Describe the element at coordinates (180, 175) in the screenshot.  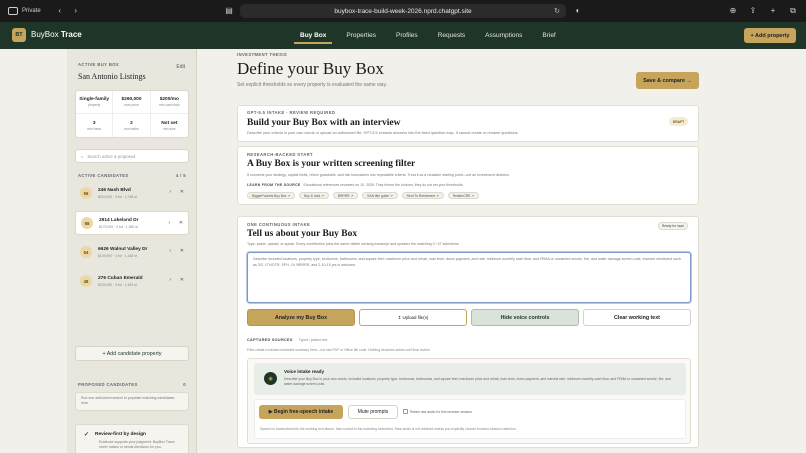
I see `active-candidates-count: 4 / 5` at that location.